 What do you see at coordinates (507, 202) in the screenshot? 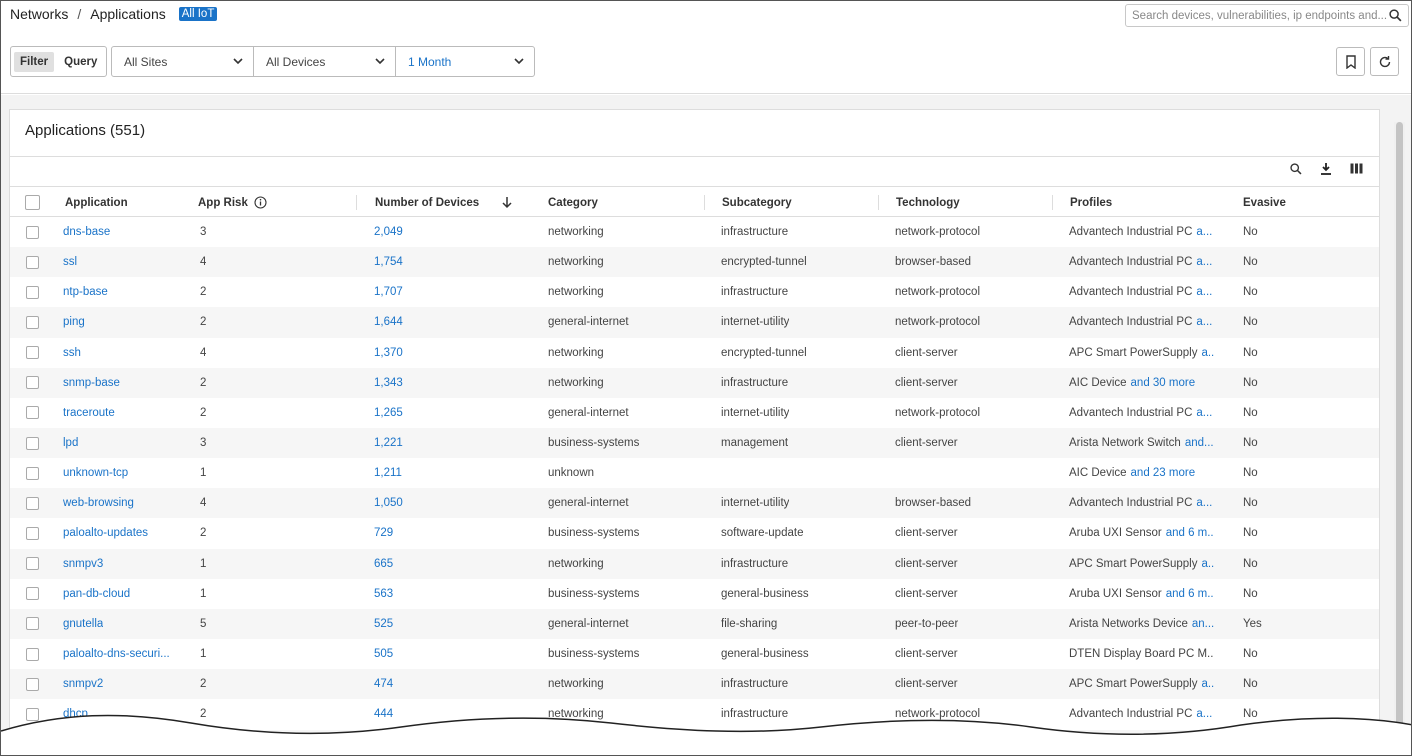
I see `sort-down-icon` at bounding box center [507, 202].